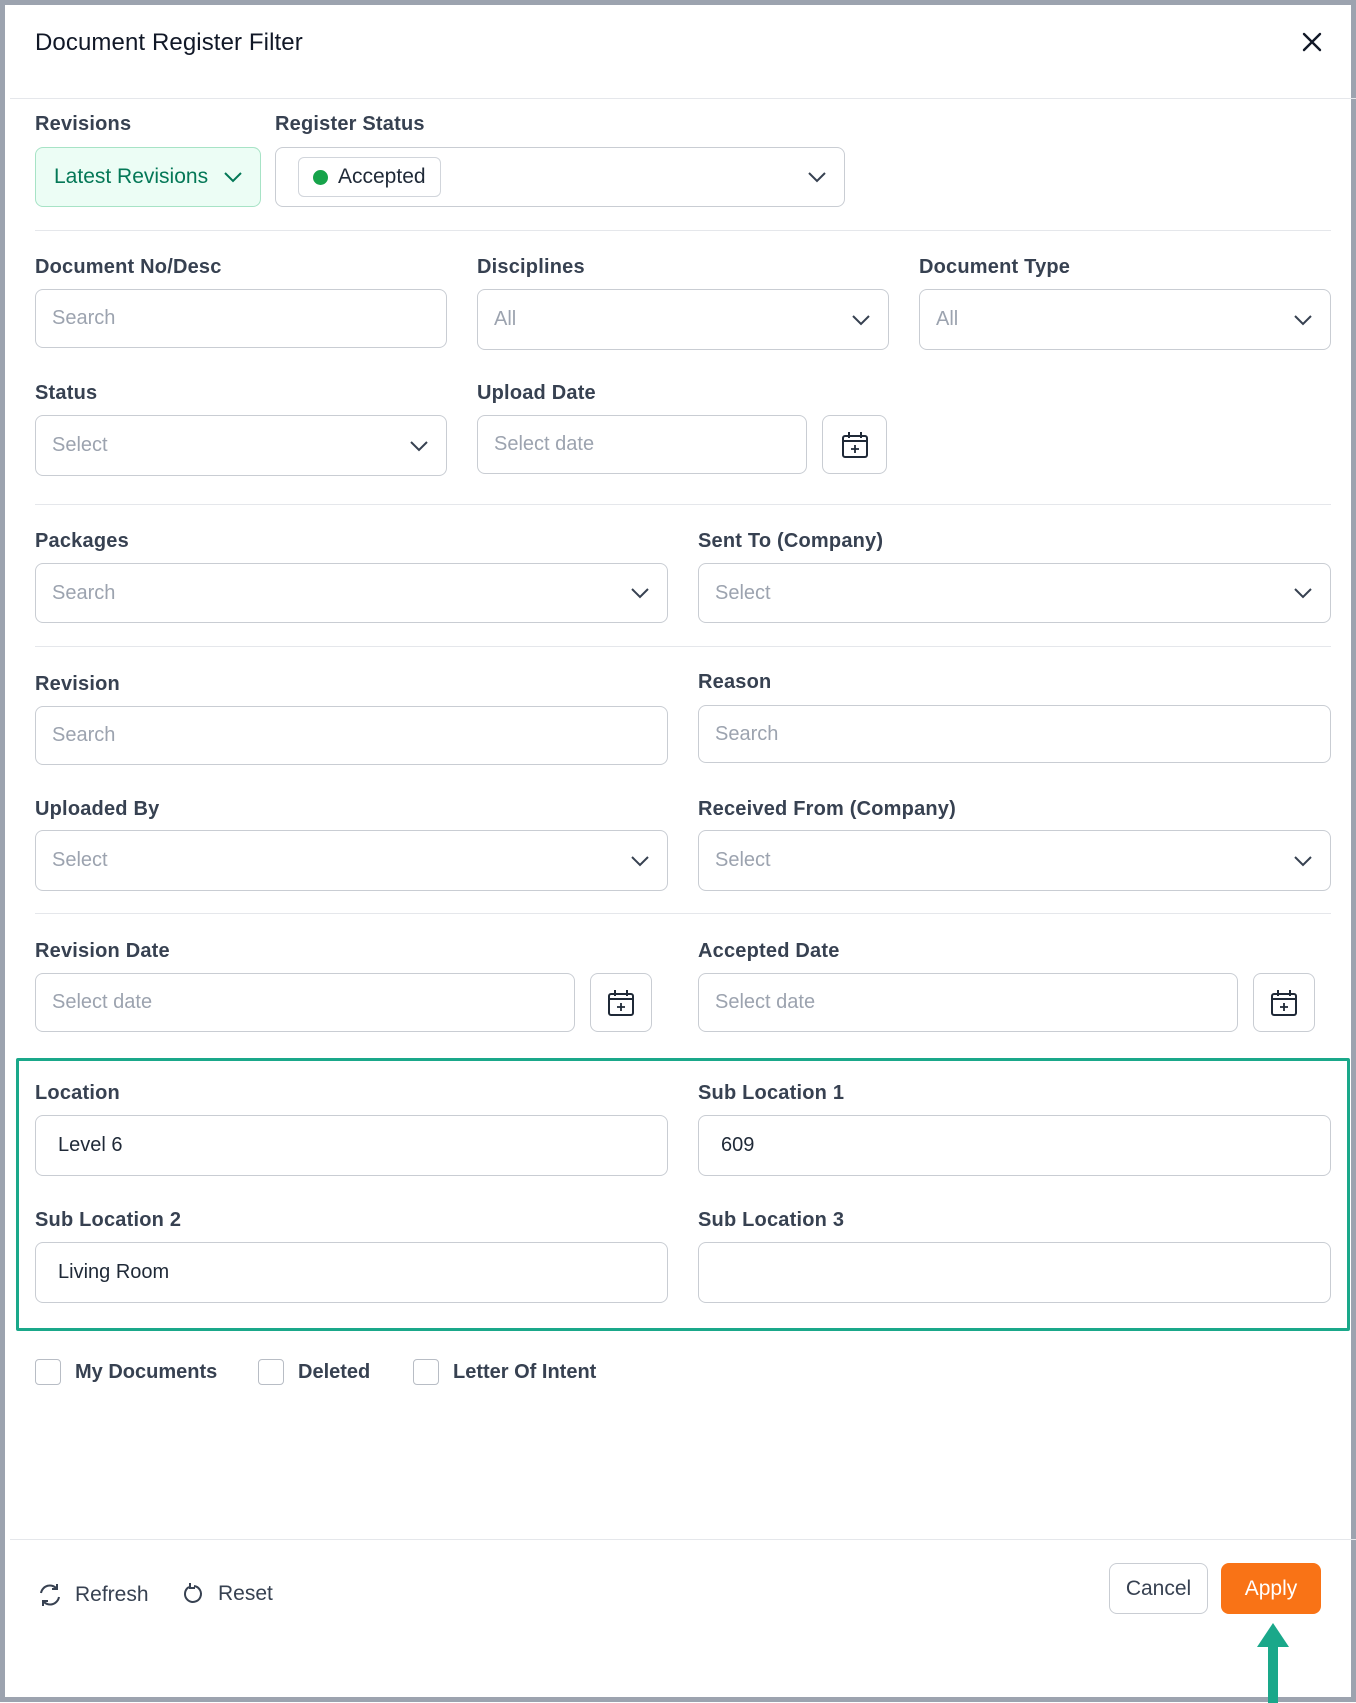  I want to click on disciplines-label: Disciplines, so click(531, 267).